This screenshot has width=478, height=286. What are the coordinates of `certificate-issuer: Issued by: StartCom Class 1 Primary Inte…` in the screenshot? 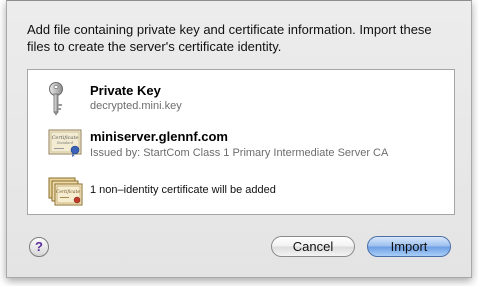 It's located at (239, 153).